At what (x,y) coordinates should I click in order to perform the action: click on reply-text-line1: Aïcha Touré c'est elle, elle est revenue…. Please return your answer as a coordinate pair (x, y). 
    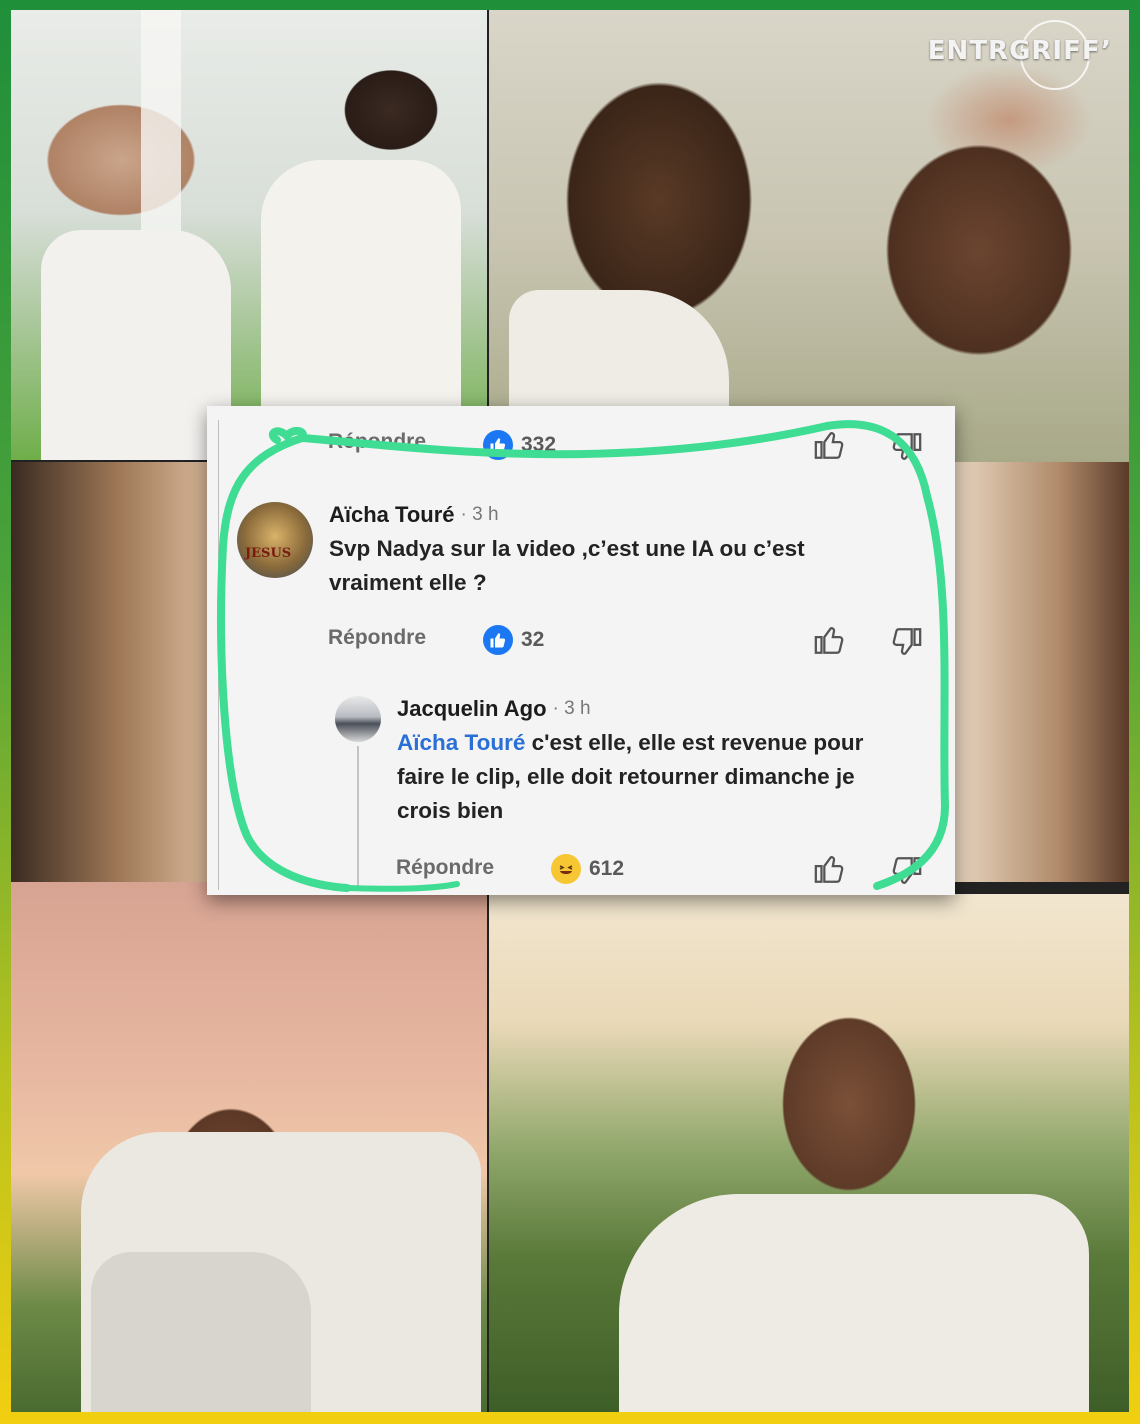
    Looking at the image, I should click on (630, 742).